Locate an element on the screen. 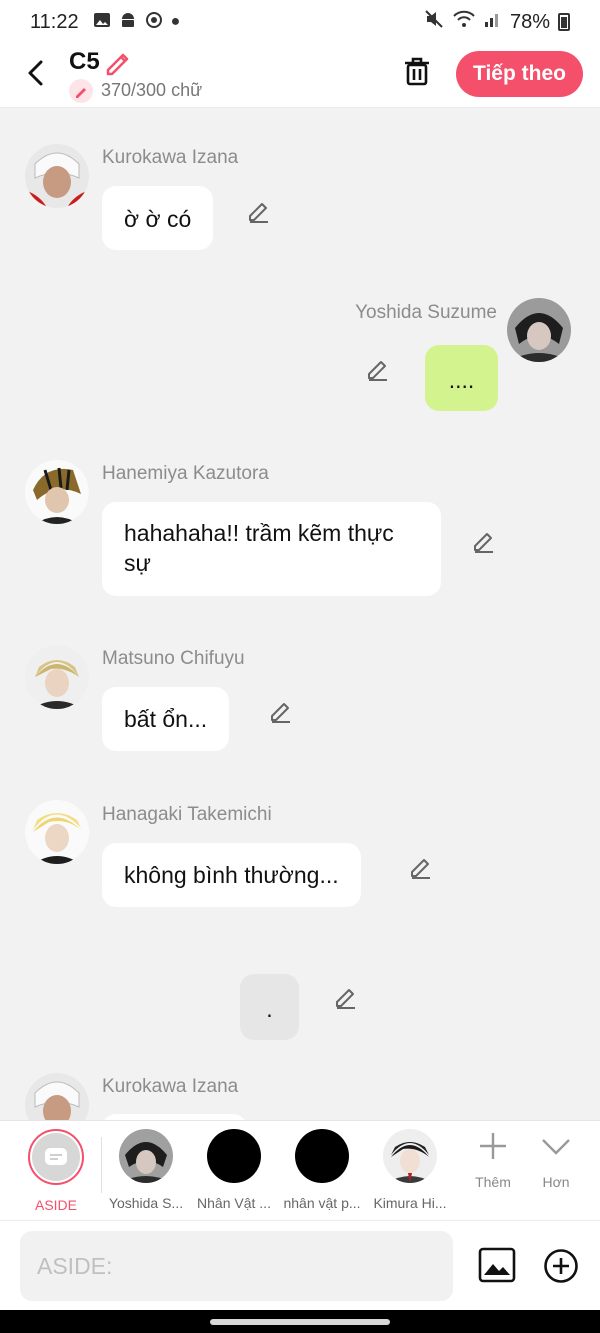  word-count: 370/300 chữ is located at coordinates (152, 90).